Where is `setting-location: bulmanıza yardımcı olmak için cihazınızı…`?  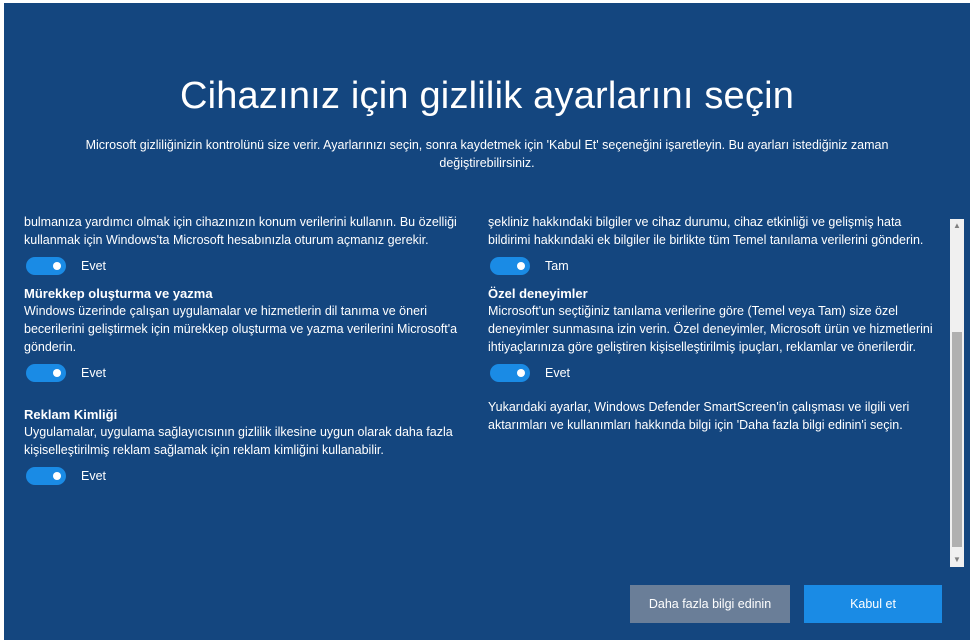 setting-location: bulmanıza yardımcı olmak için cihazınızı… is located at coordinates (250, 245).